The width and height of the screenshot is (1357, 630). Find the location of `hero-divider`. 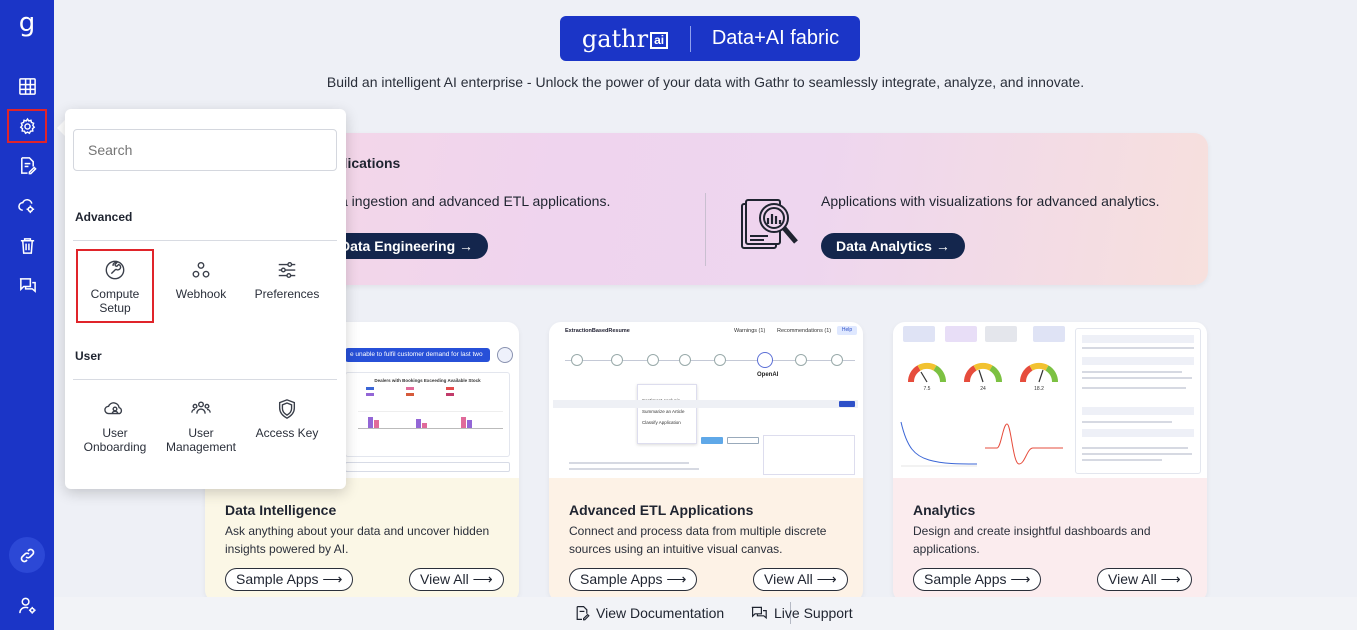

hero-divider is located at coordinates (705, 229).